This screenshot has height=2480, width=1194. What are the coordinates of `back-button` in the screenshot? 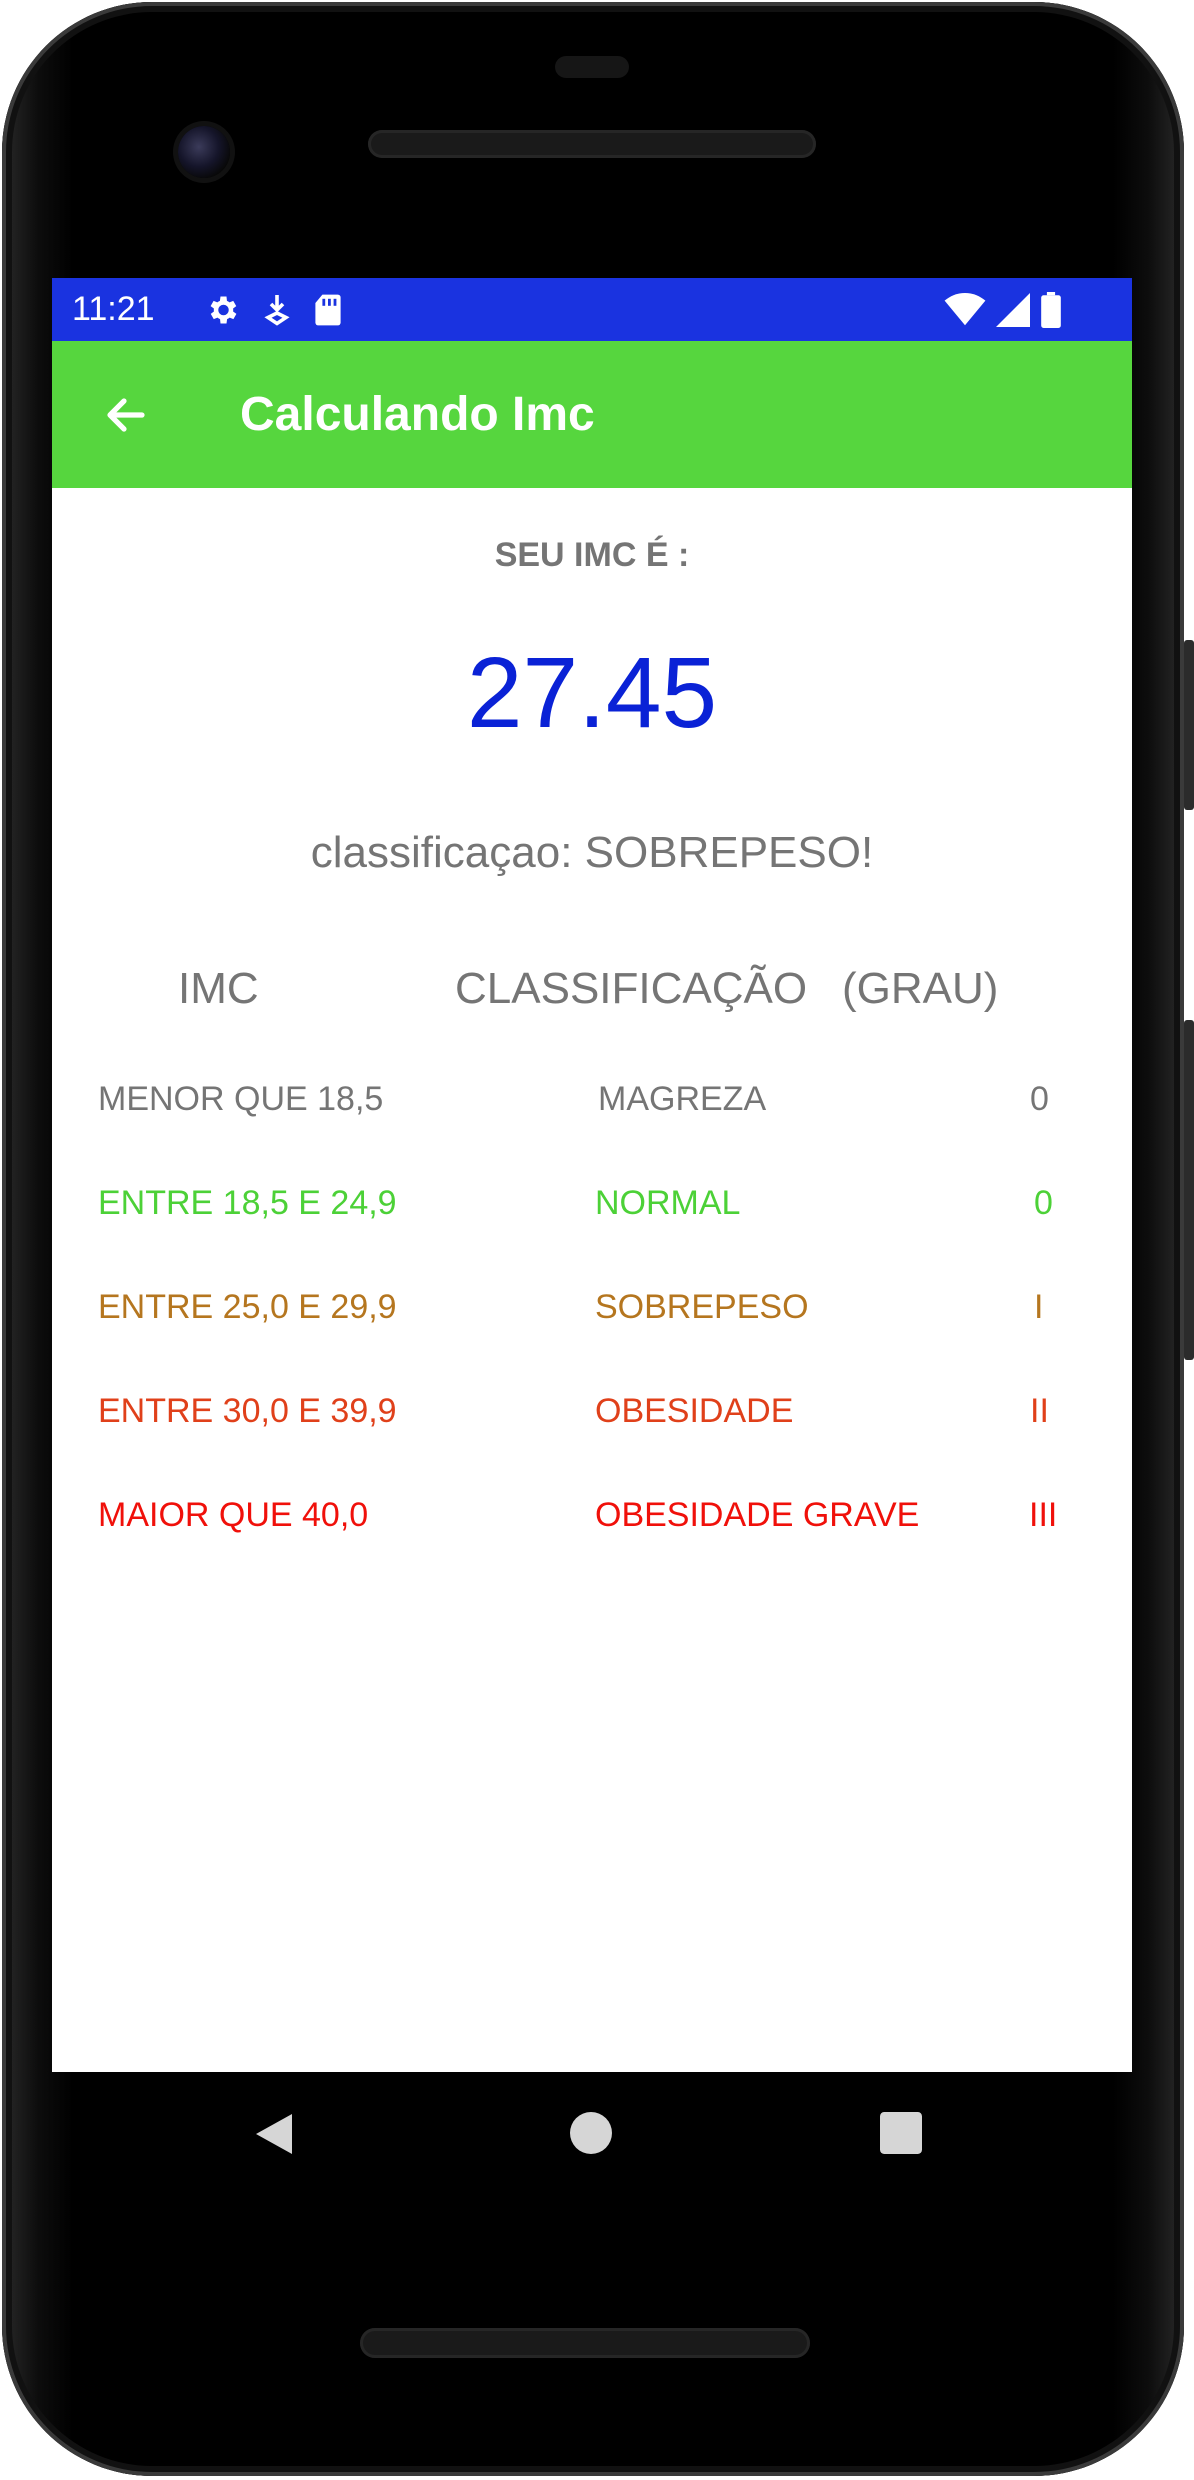 It's located at (126, 415).